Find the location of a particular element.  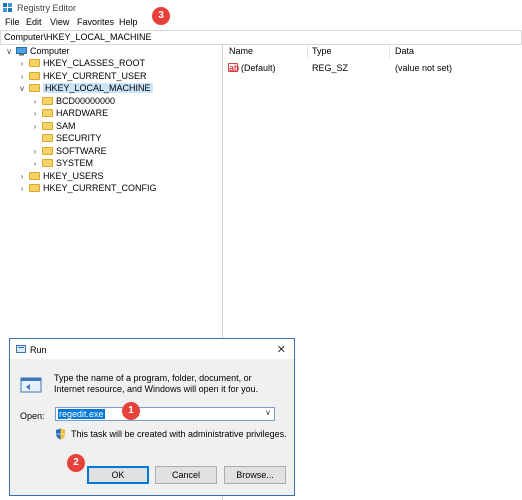

tree-item-bcd: › BCD00000000 is located at coordinates (73, 101).